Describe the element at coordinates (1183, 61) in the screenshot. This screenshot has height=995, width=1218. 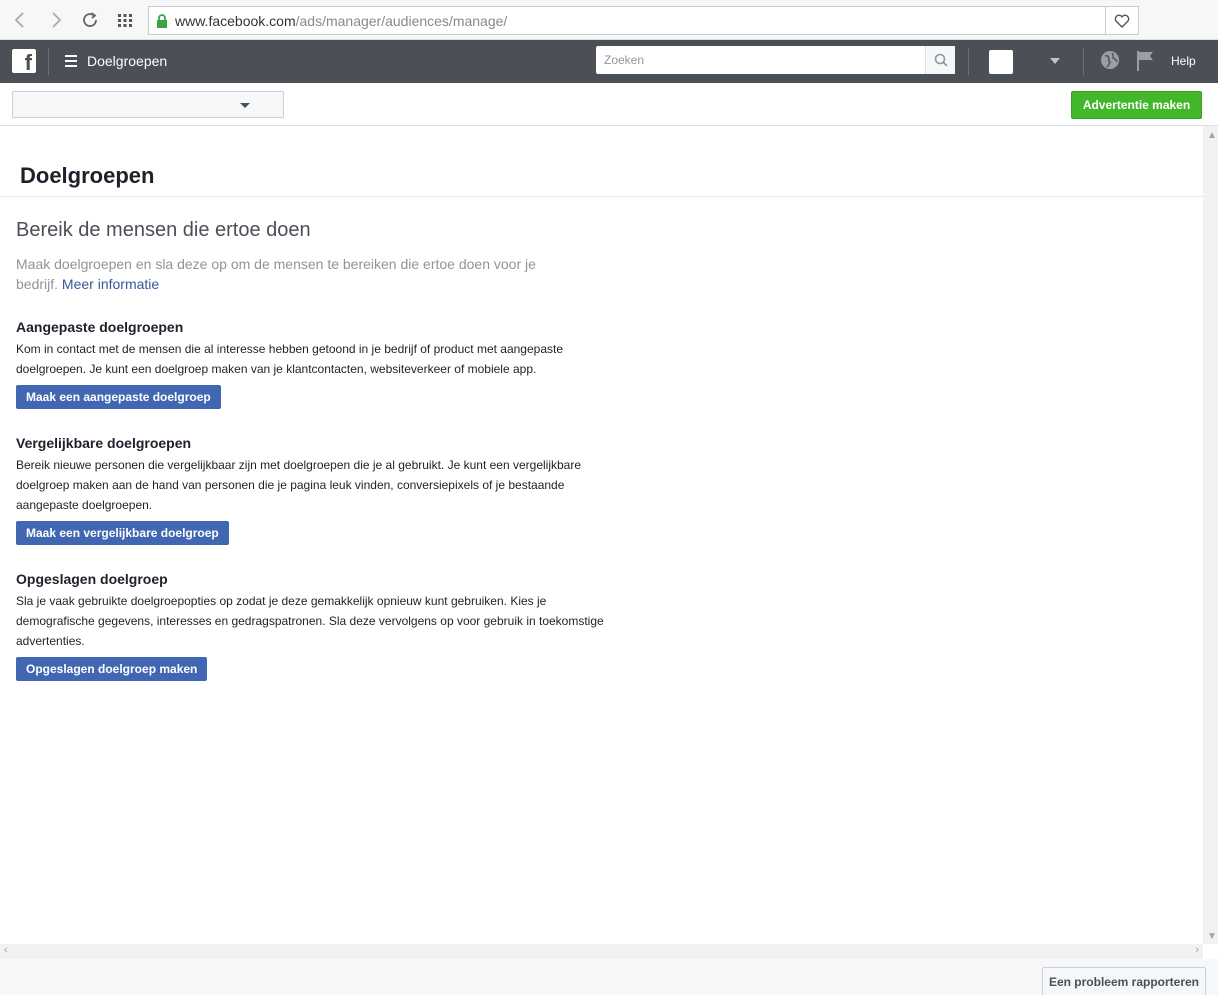
I see `help-link: Help` at that location.